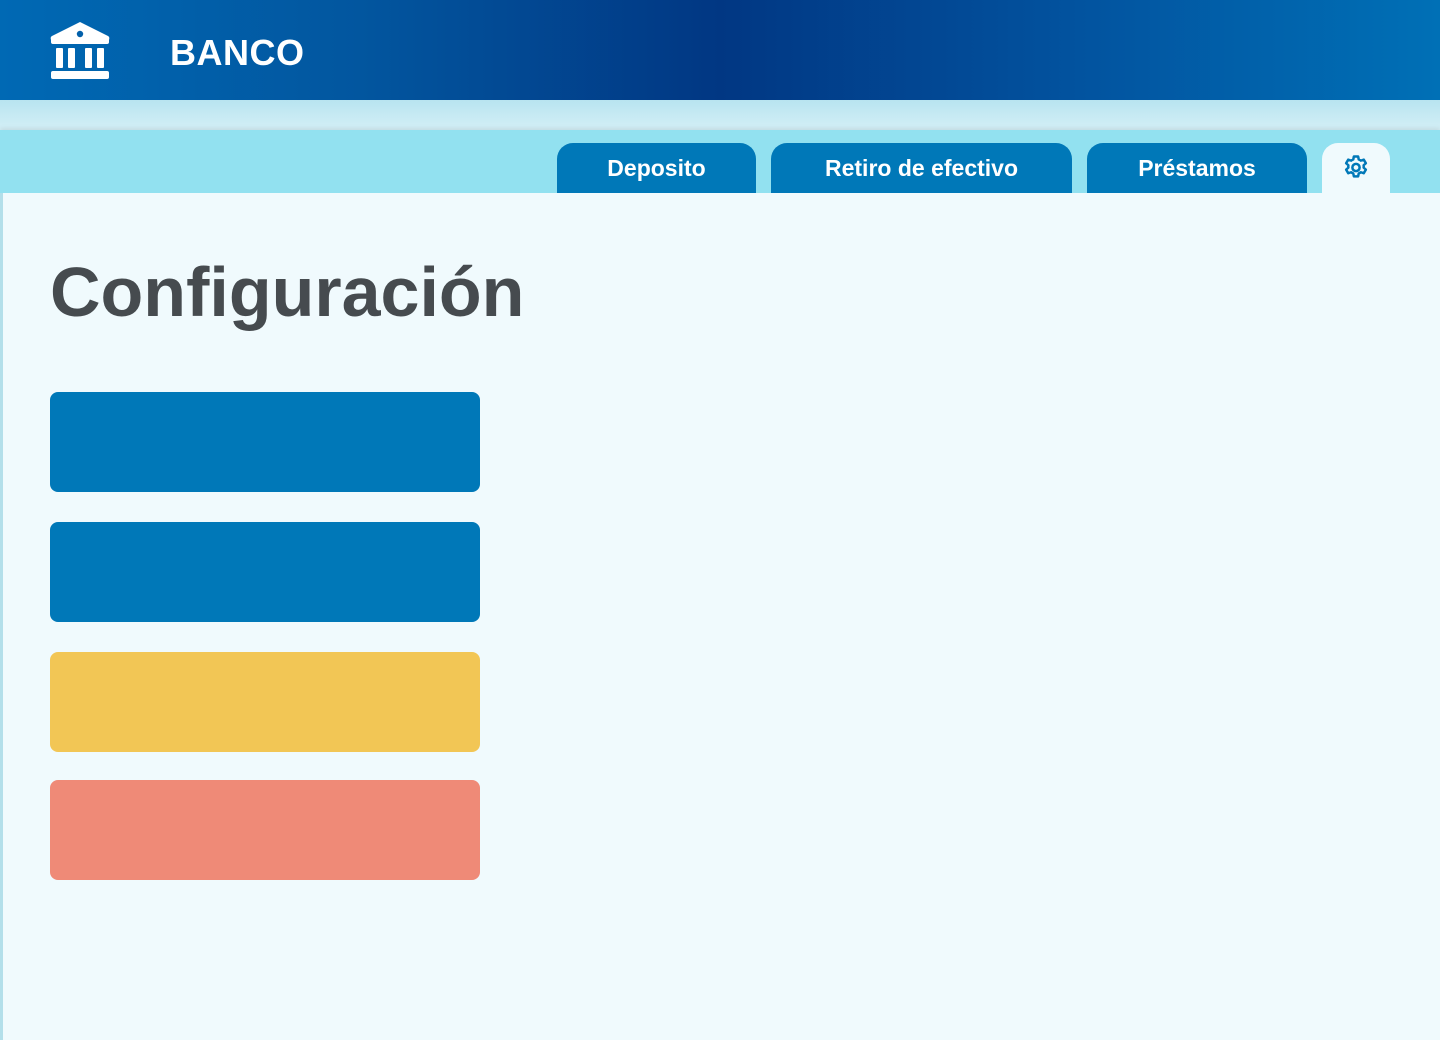 The image size is (1440, 1040). I want to click on tab-label: Préstamos, so click(1197, 167).